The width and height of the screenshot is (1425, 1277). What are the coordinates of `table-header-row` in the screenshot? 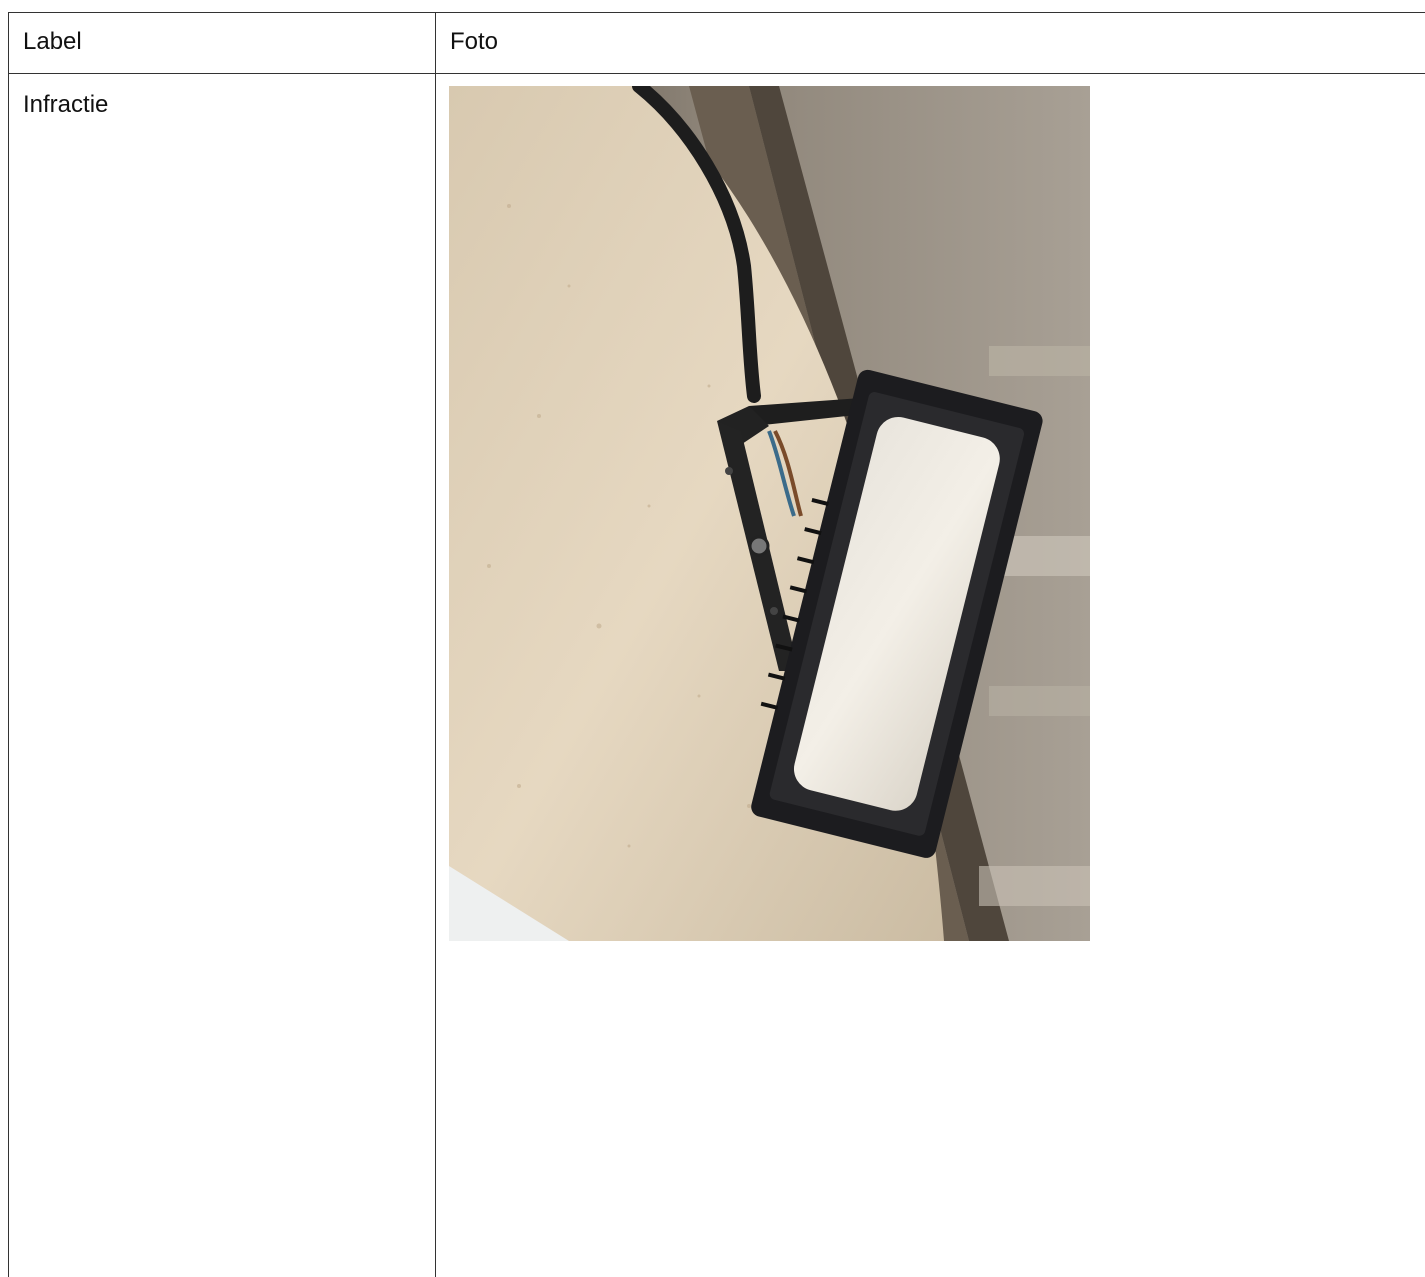 It's located at (716, 43).